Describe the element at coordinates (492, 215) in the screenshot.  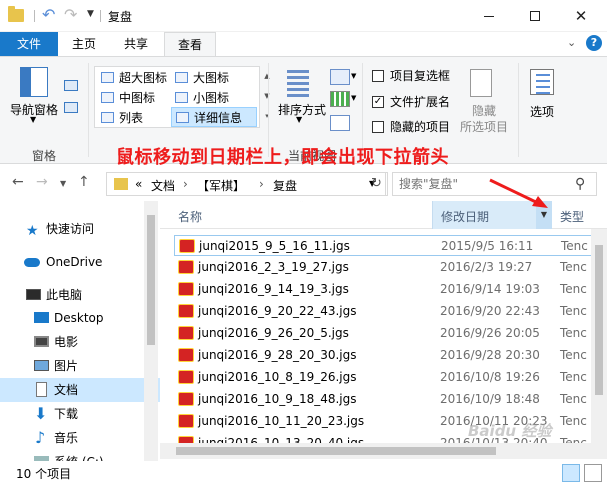
I see `column-header-date: 修改日期` at that location.